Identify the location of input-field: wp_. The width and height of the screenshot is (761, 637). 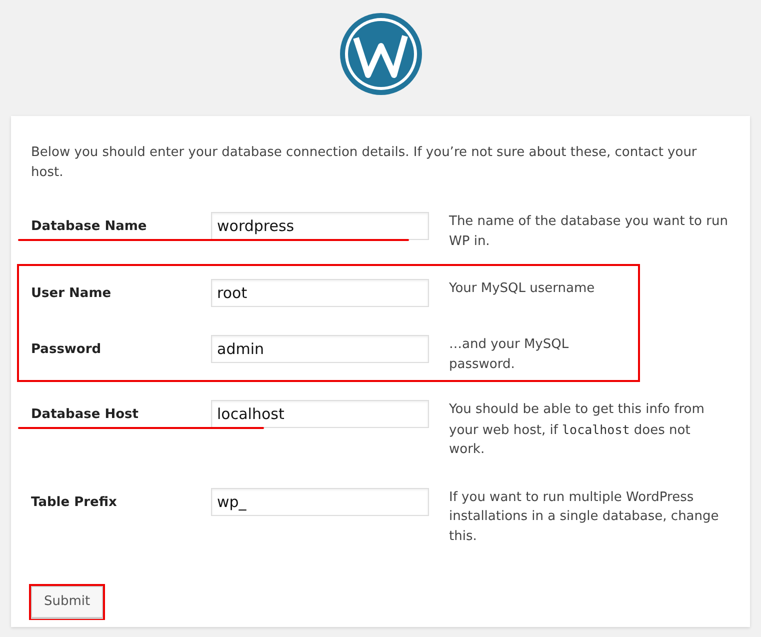
(320, 502).